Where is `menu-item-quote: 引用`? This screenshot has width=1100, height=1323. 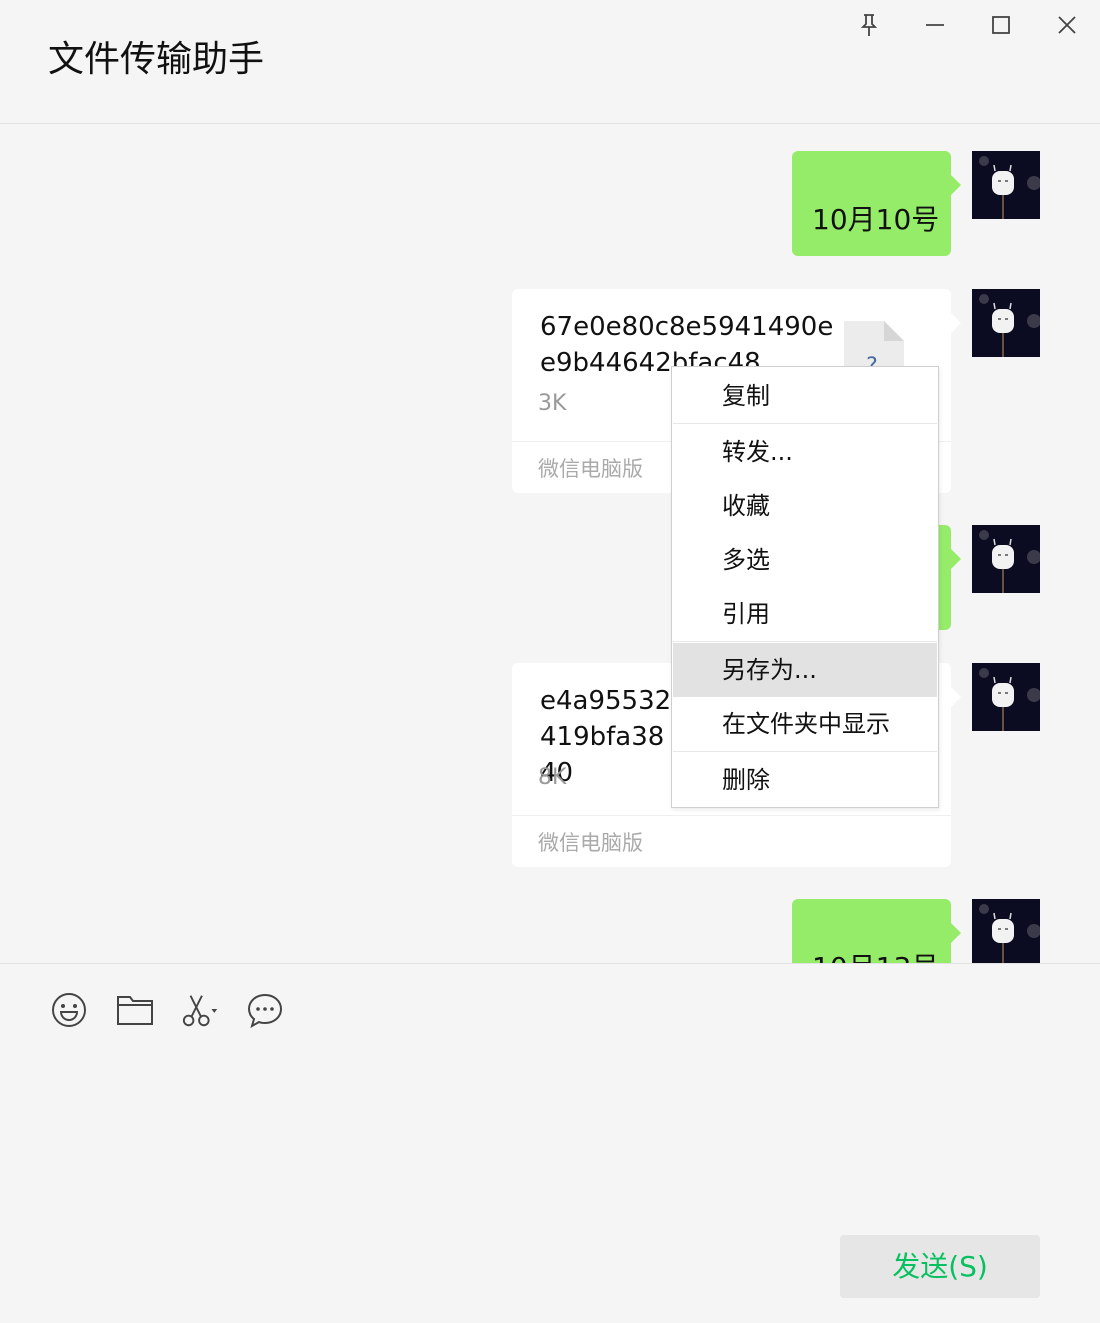
menu-item-quote: 引用 is located at coordinates (805, 614).